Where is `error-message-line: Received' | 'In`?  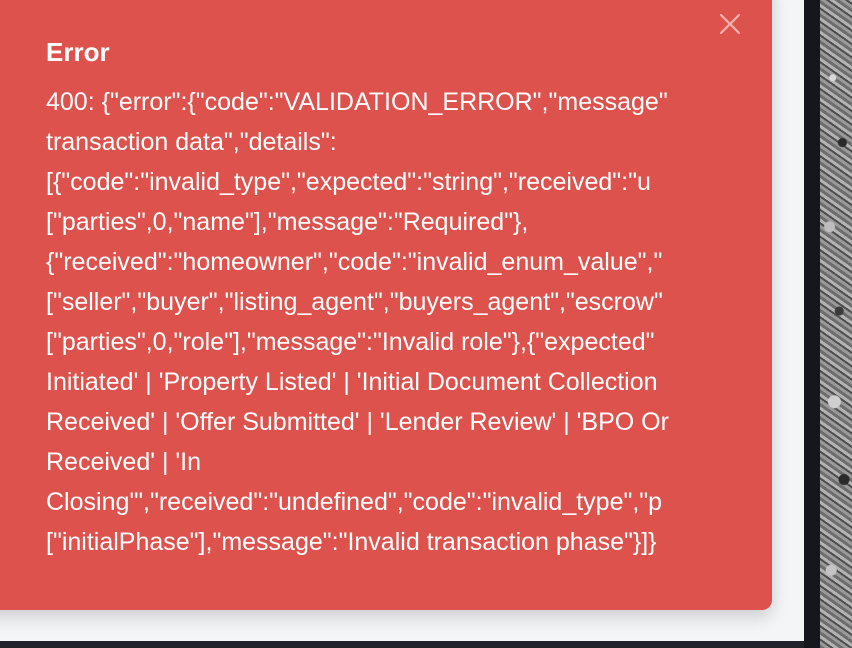
error-message-line: Received' | 'In is located at coordinates (124, 462).